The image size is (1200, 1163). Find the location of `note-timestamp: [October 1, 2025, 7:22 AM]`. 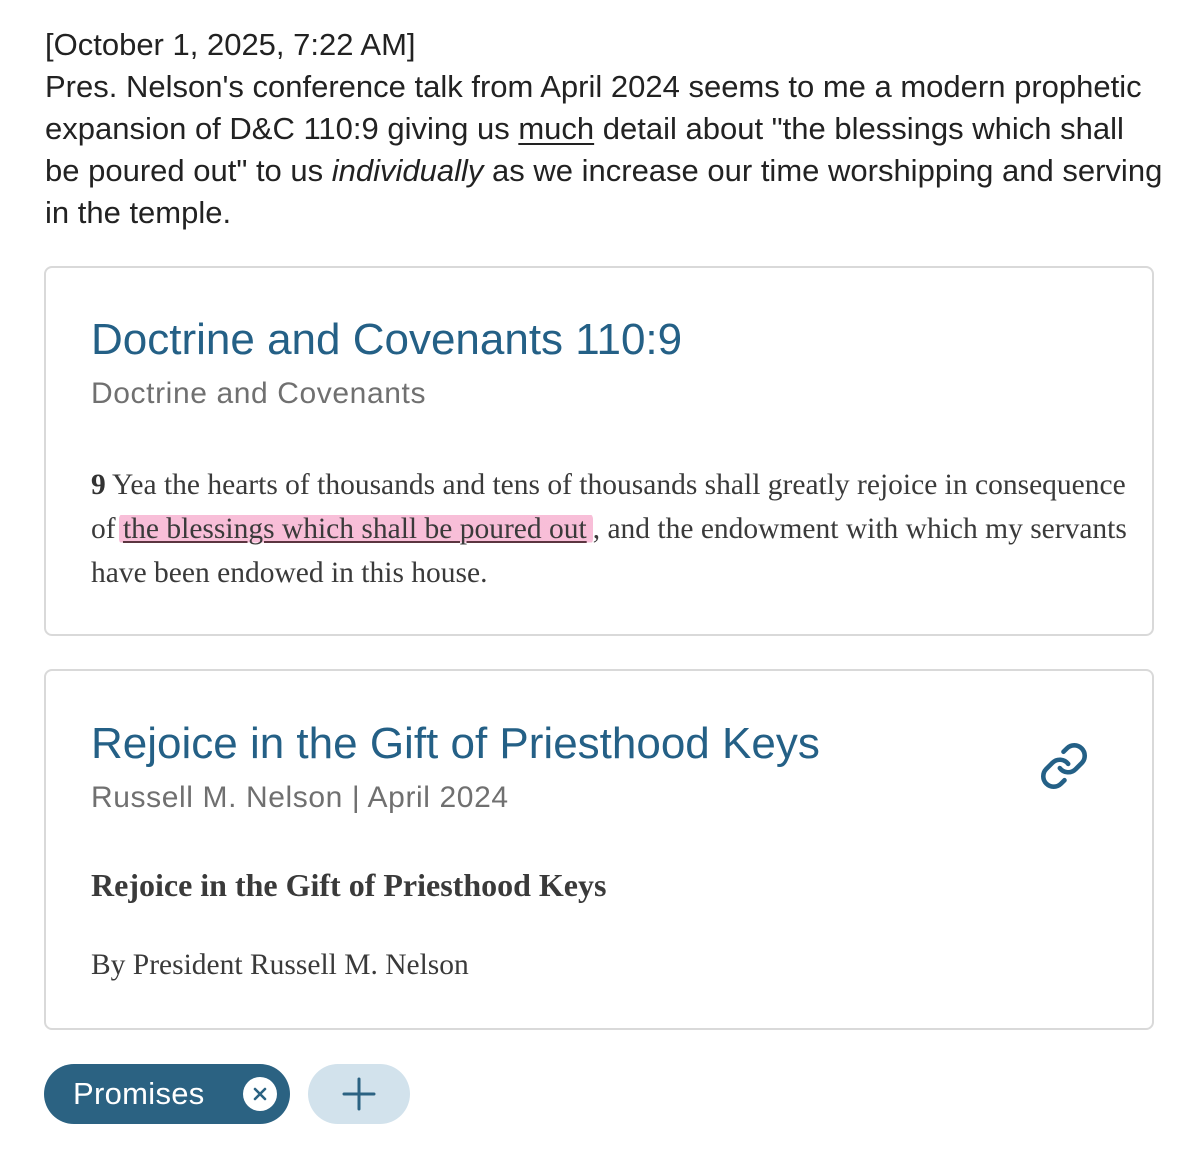

note-timestamp: [October 1, 2025, 7:22 AM] is located at coordinates (230, 44).